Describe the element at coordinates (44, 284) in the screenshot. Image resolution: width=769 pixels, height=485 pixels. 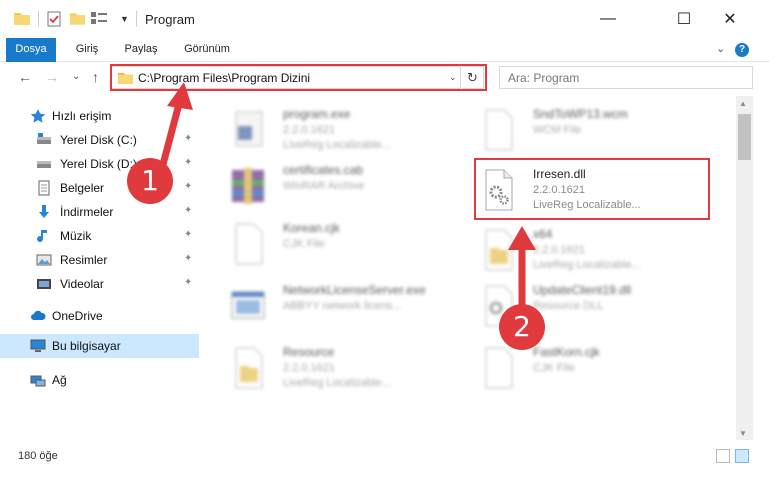
I see `videos-icon` at that location.